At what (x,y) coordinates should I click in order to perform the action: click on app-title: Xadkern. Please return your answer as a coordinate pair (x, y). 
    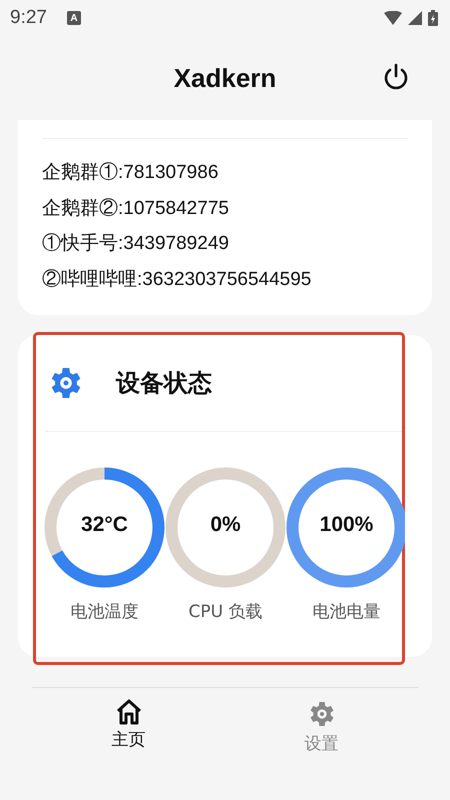
    Looking at the image, I should click on (225, 78).